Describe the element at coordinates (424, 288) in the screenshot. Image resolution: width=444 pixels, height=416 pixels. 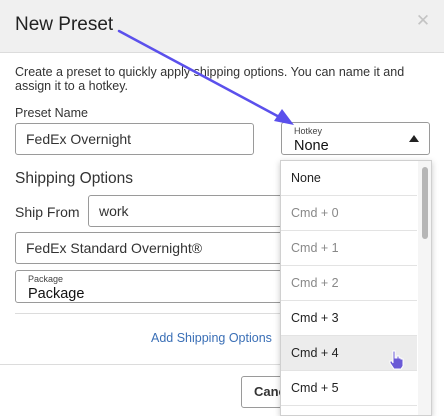
I see `dropdown-scrollbar` at that location.